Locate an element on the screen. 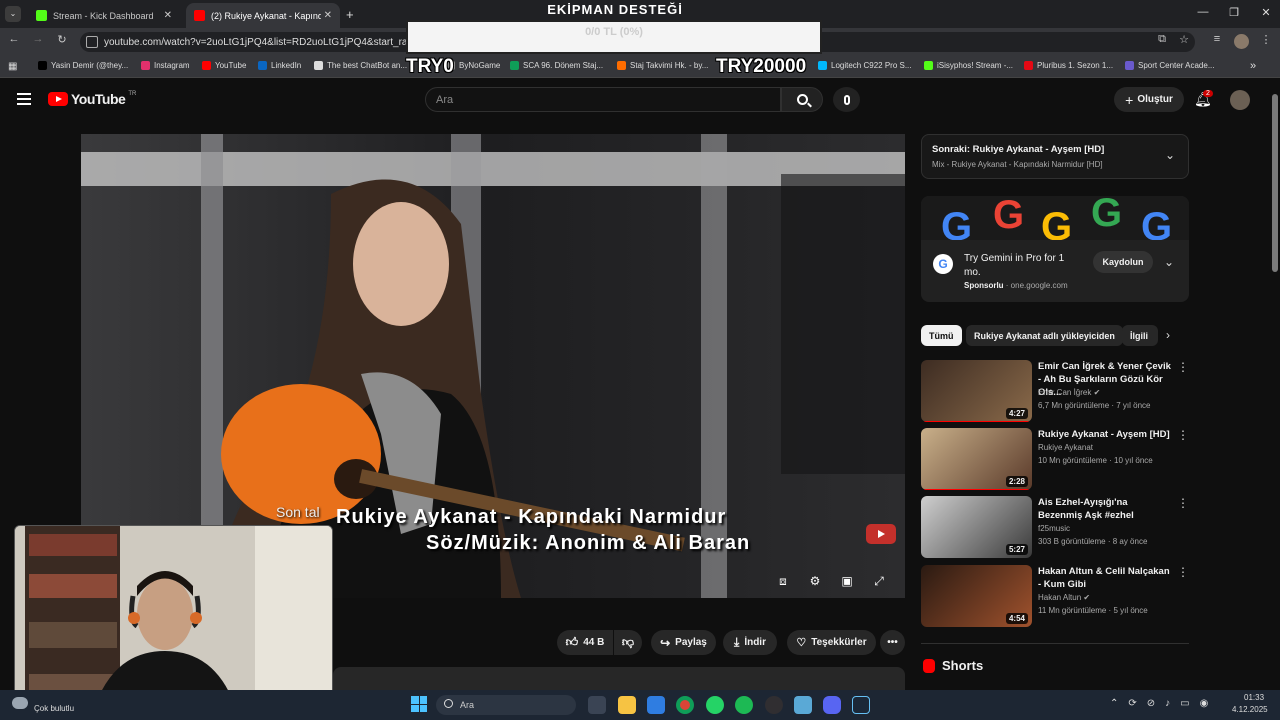  video-thumbnail: 4:54 is located at coordinates (976, 596).